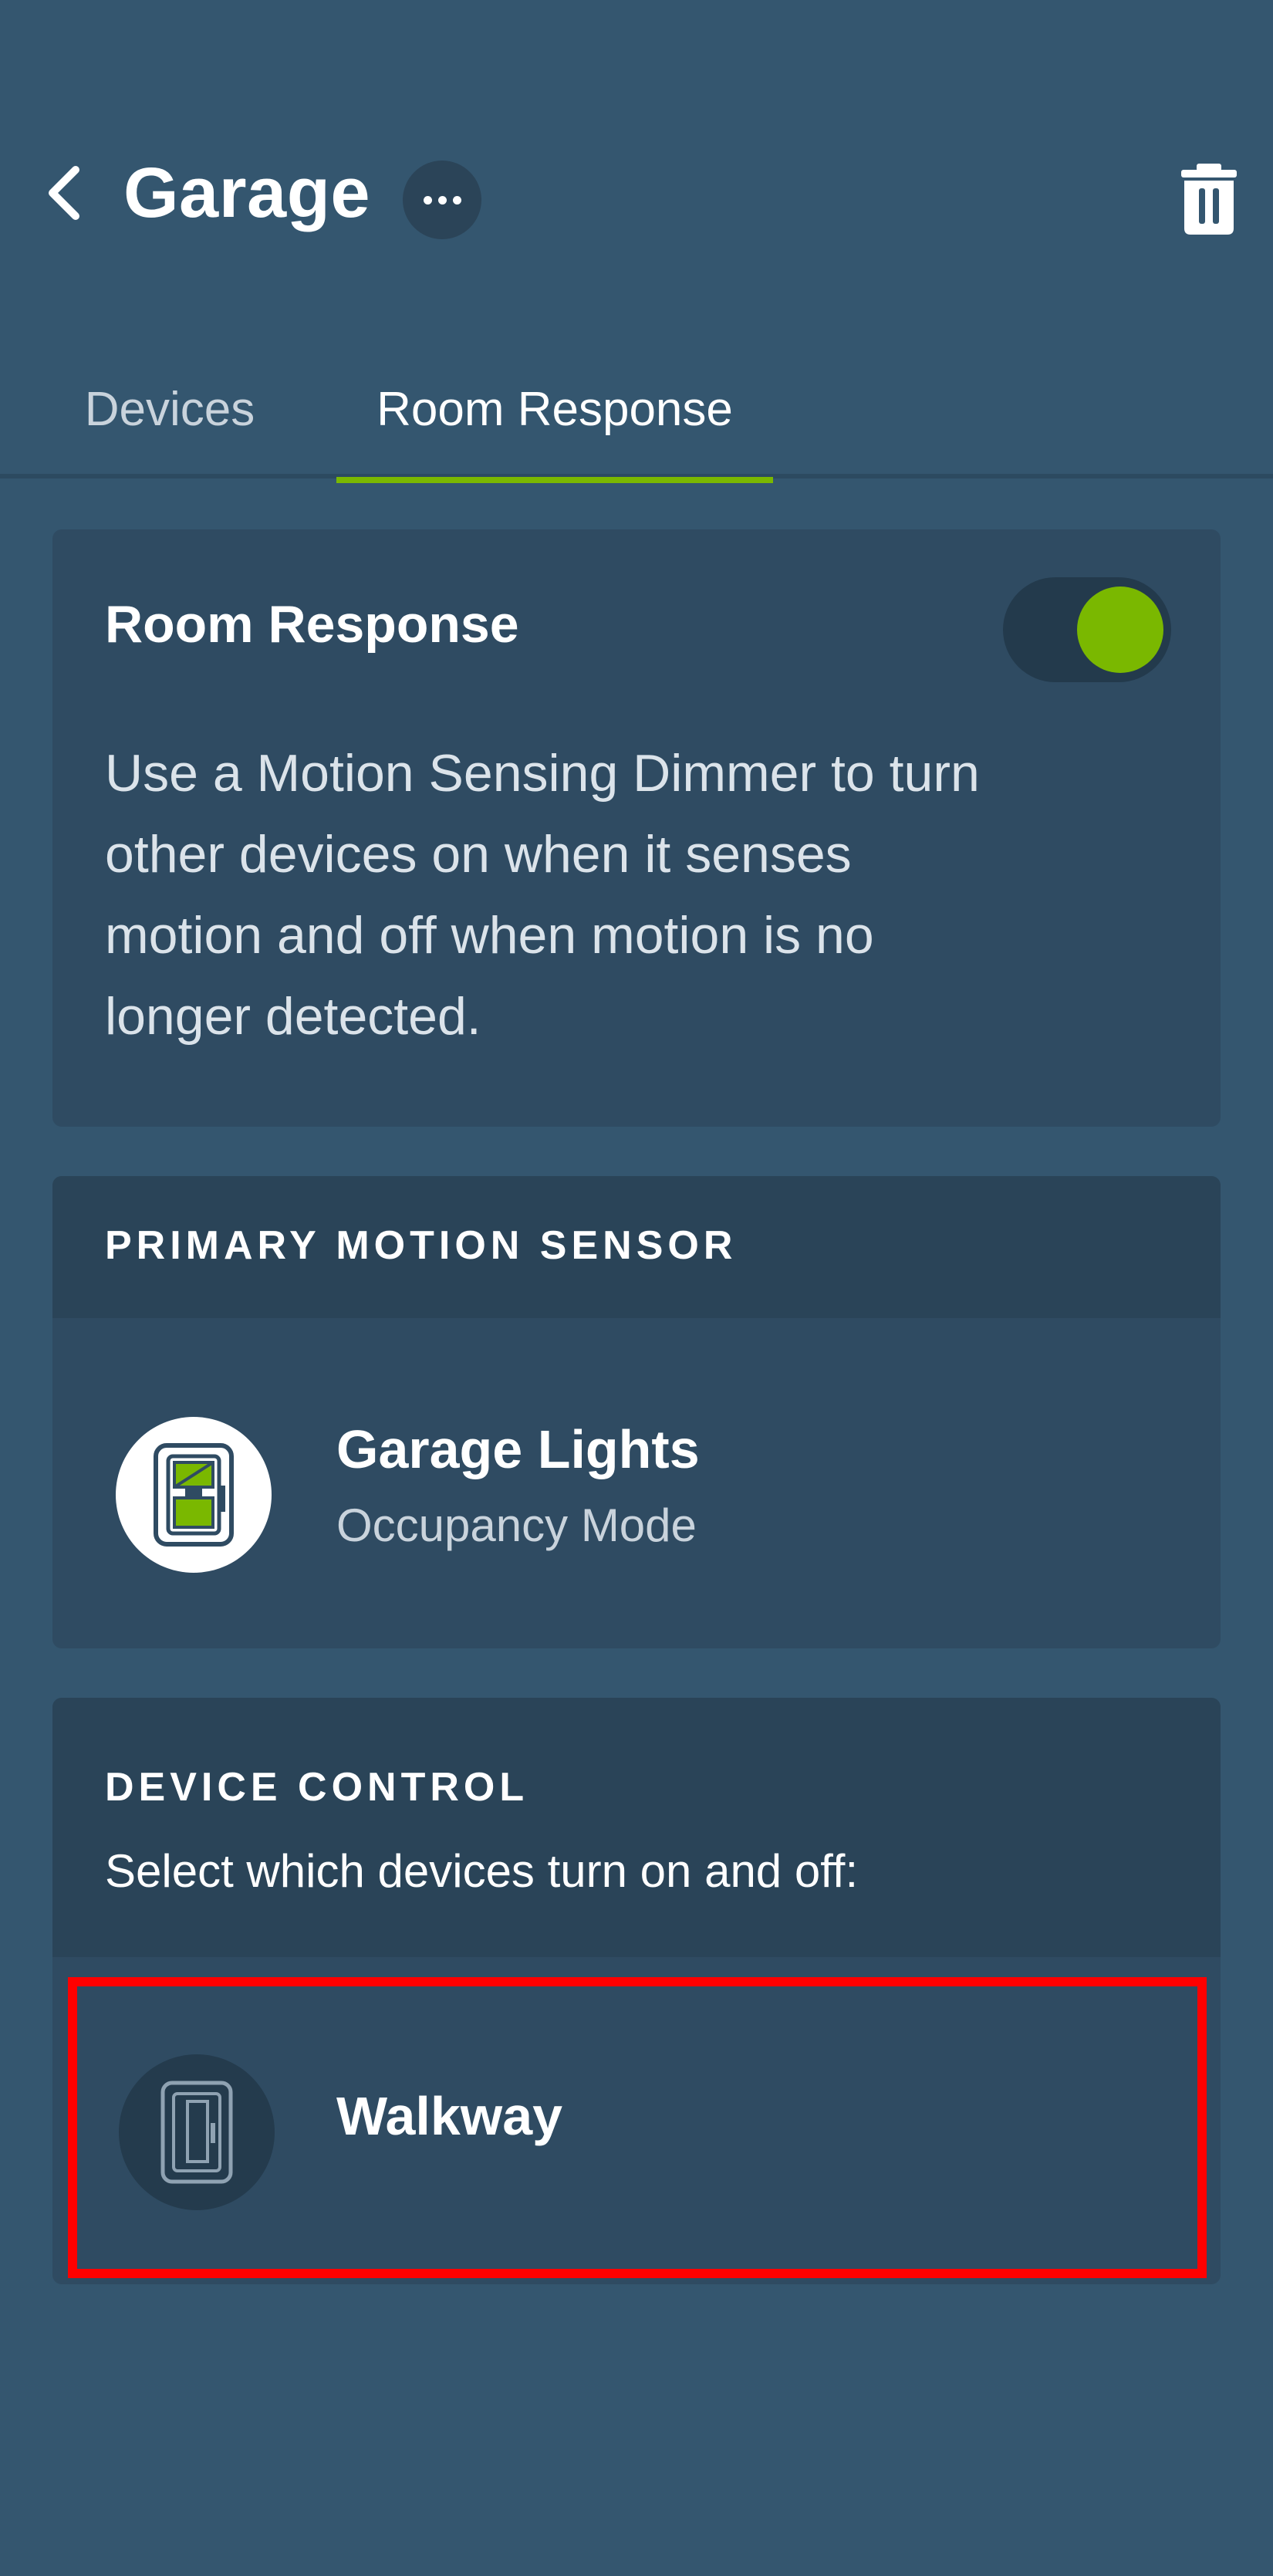 This screenshot has width=1273, height=2576. I want to click on section-header: PRIMARY MOTION SENSOR, so click(636, 1247).